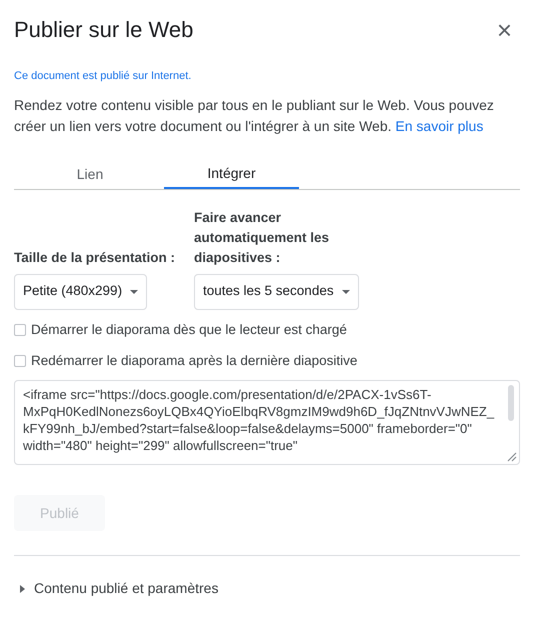  I want to click on scrollbar, so click(511, 403).